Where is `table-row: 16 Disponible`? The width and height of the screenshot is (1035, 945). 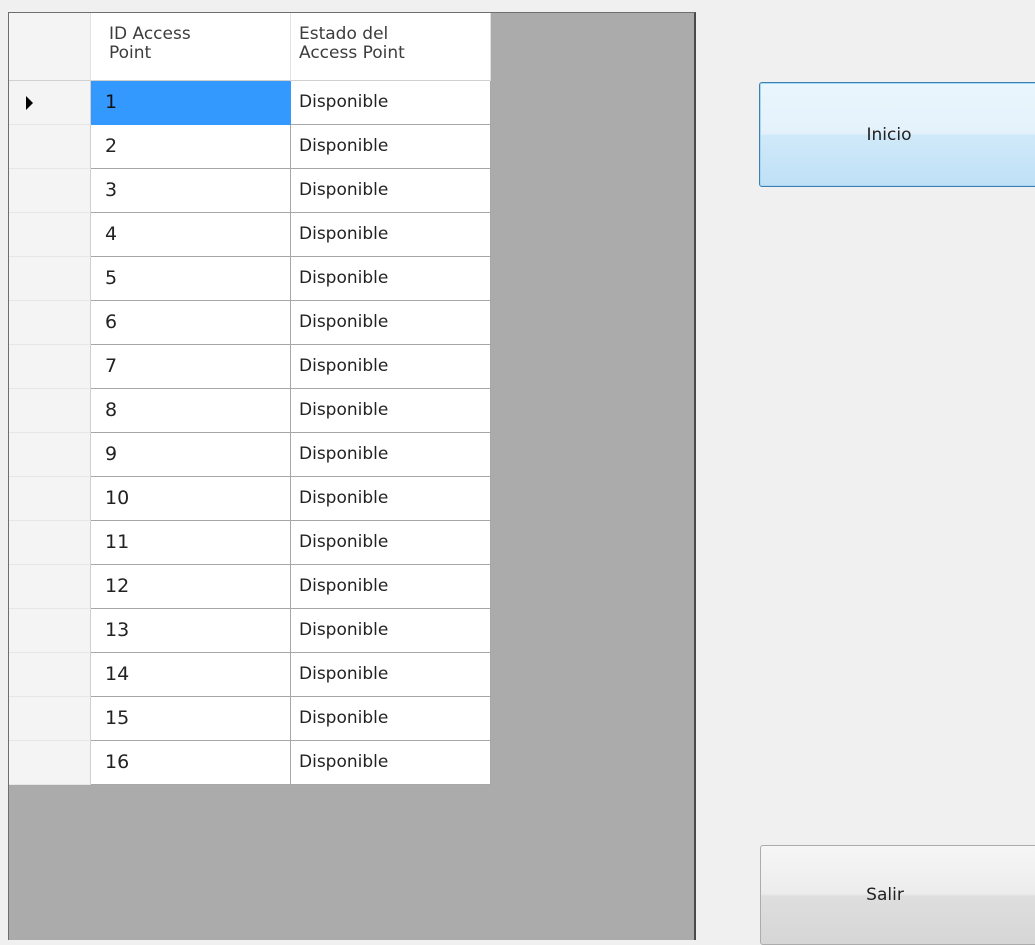
table-row: 16 Disponible is located at coordinates (250, 763).